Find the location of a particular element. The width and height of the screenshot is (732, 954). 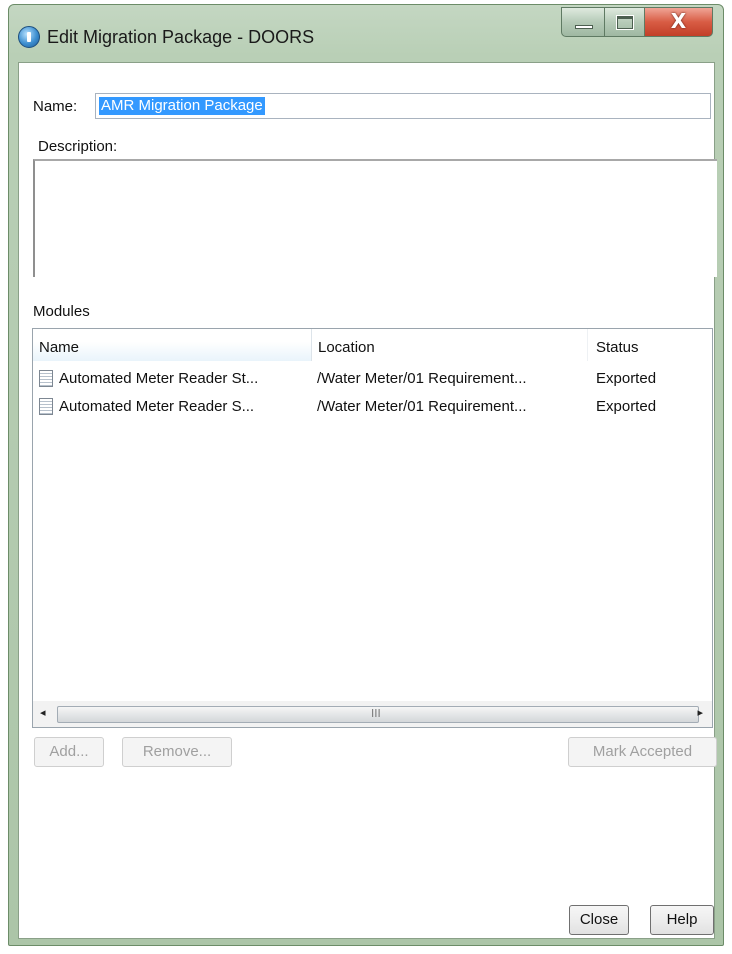

column-header-status: Status is located at coordinates (650, 345).